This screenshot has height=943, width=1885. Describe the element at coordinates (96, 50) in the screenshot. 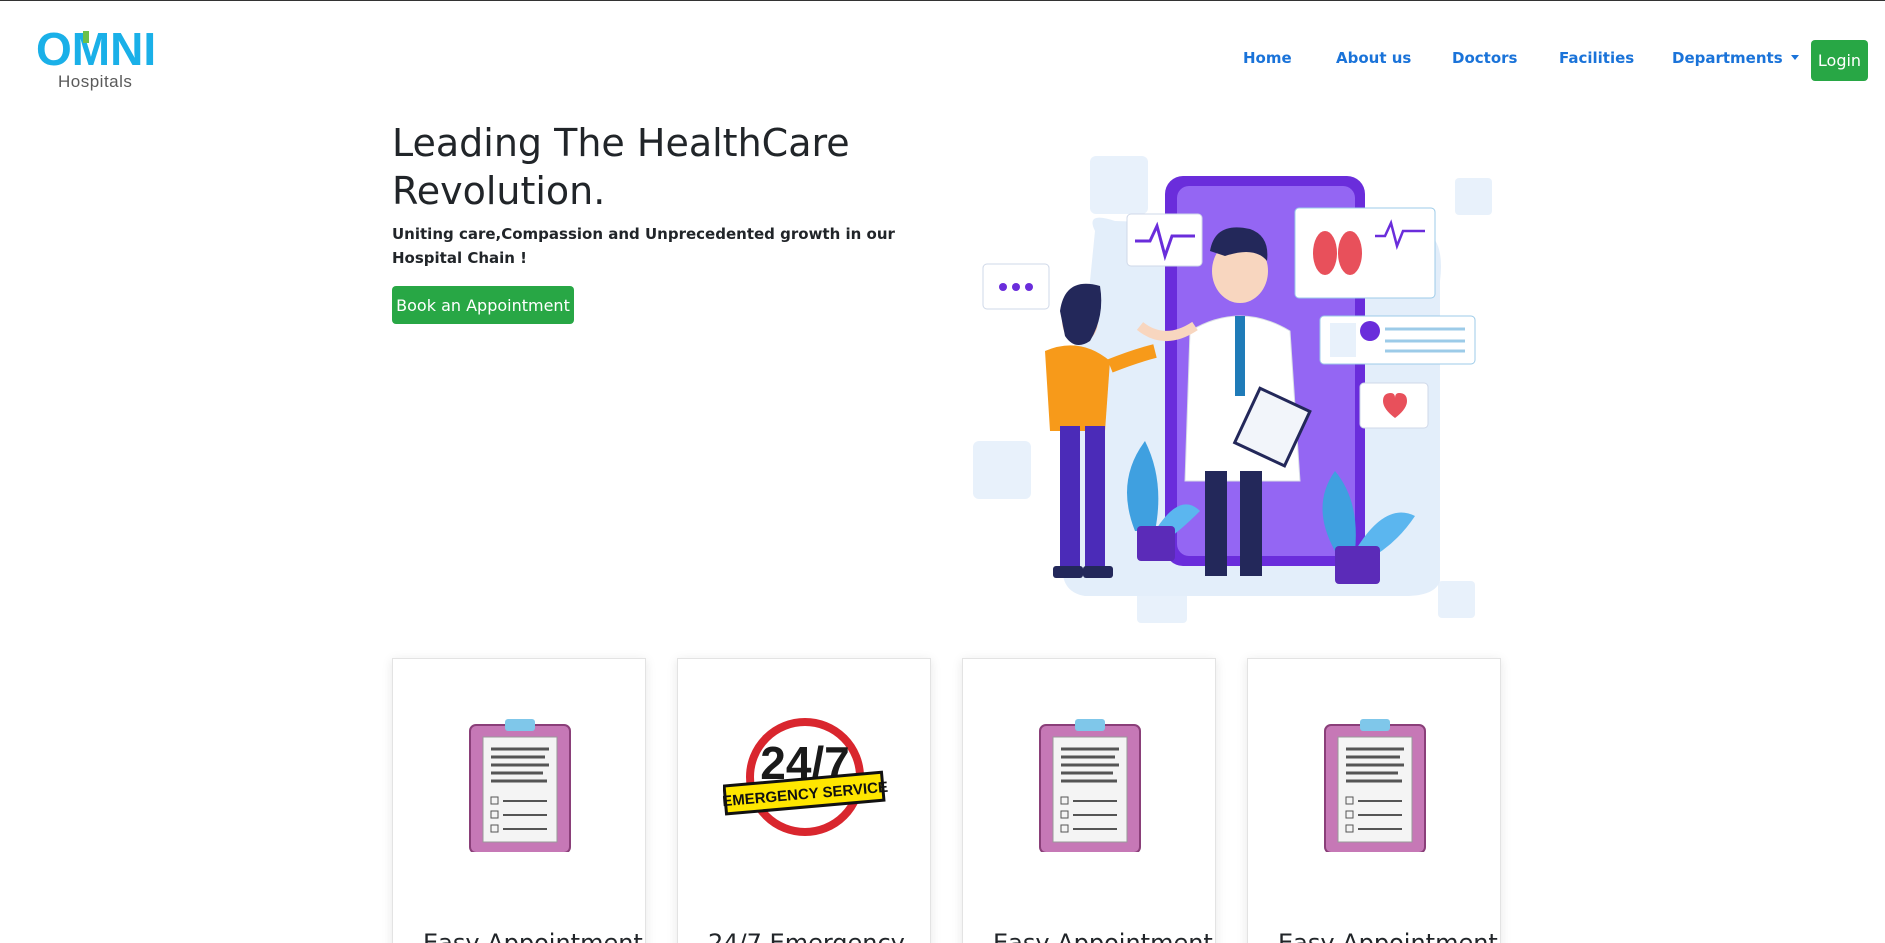

I see `svg-text: OMNI` at that location.